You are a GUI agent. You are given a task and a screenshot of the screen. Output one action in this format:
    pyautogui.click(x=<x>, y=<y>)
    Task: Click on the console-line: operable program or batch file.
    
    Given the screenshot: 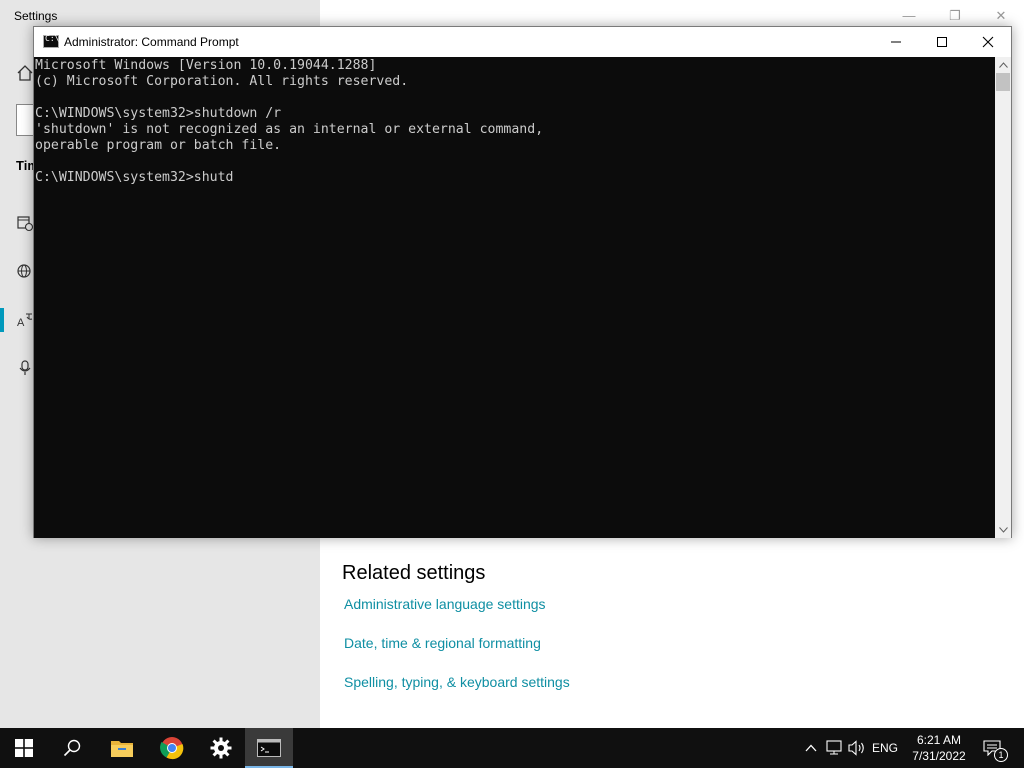 What is the action you would take?
    pyautogui.click(x=158, y=145)
    